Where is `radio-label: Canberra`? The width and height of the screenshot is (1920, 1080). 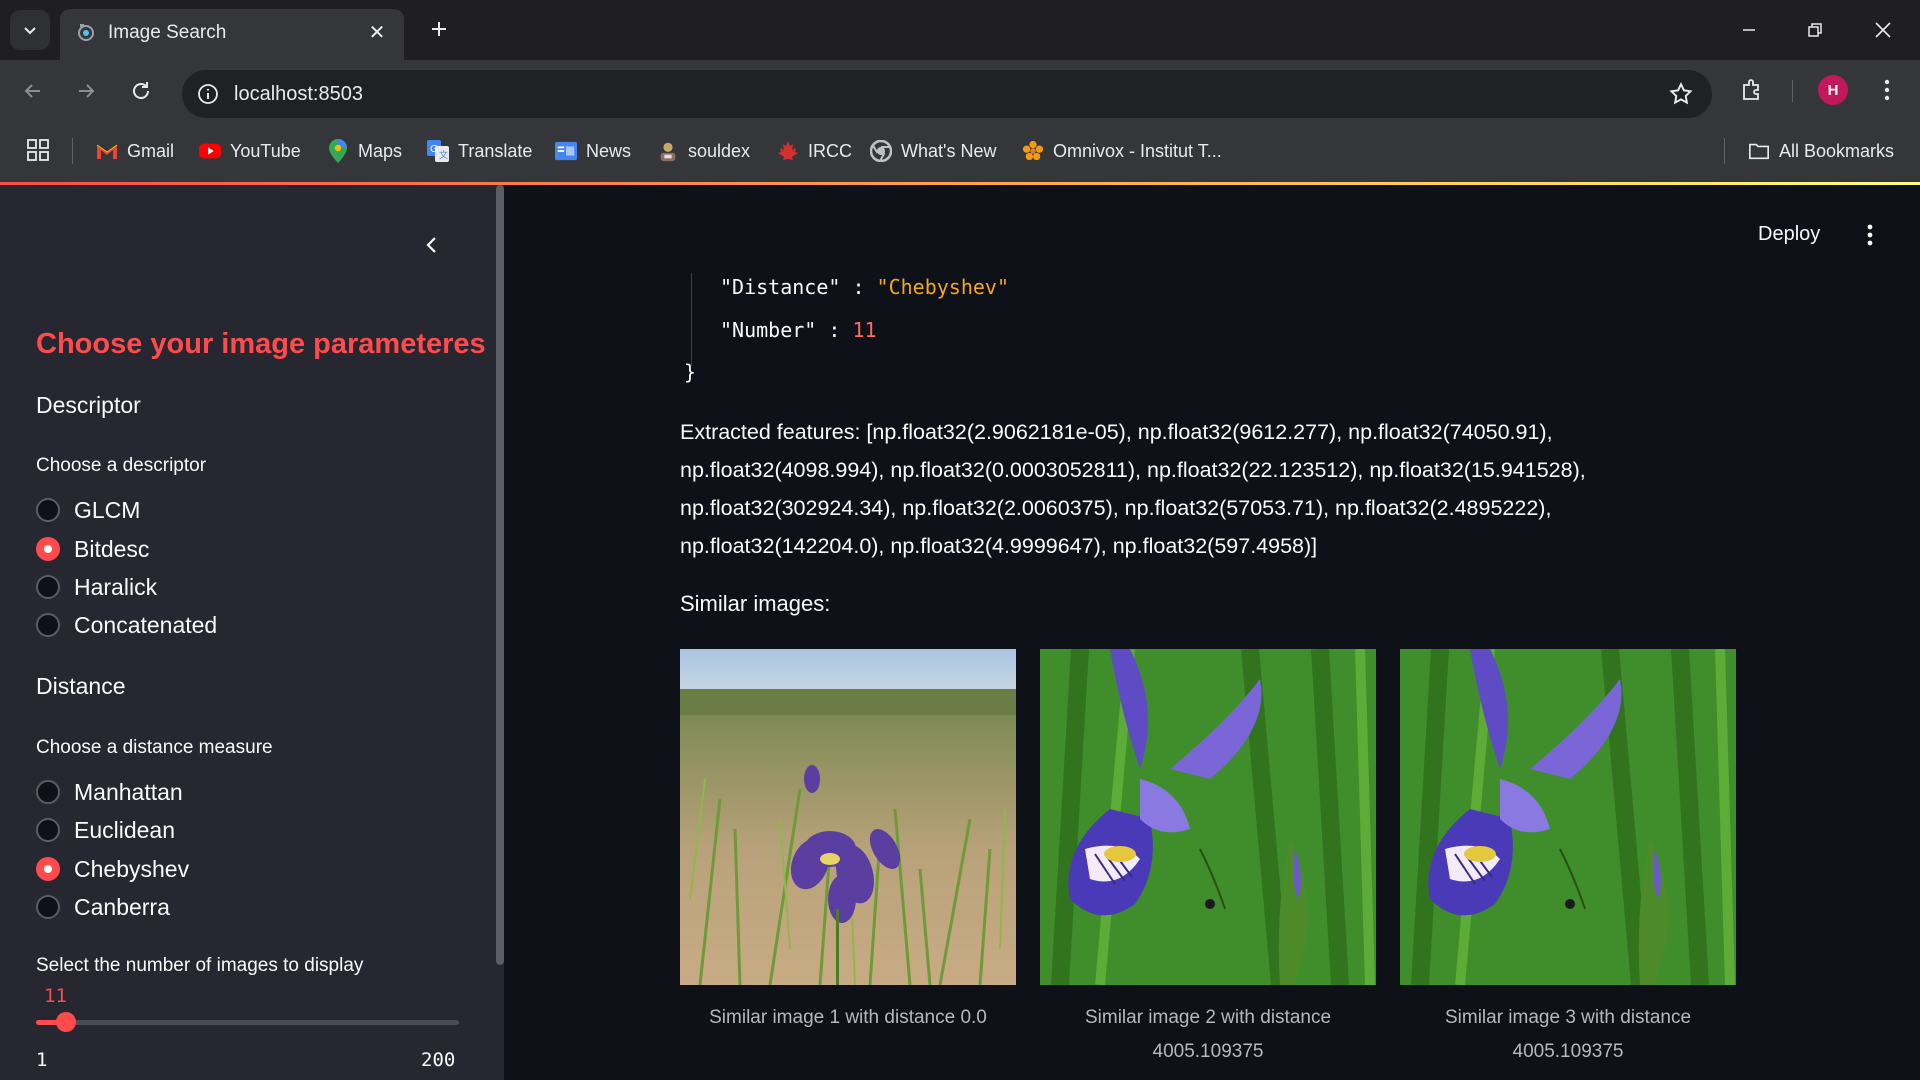 radio-label: Canberra is located at coordinates (122, 906).